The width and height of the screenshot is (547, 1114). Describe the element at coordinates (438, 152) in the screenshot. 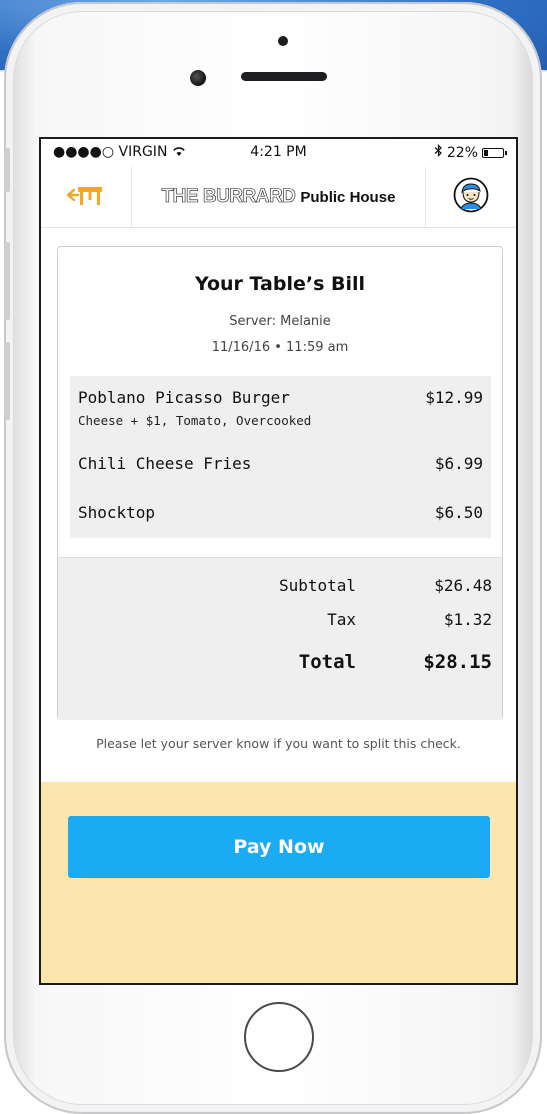

I see `bluetooth-icon` at that location.